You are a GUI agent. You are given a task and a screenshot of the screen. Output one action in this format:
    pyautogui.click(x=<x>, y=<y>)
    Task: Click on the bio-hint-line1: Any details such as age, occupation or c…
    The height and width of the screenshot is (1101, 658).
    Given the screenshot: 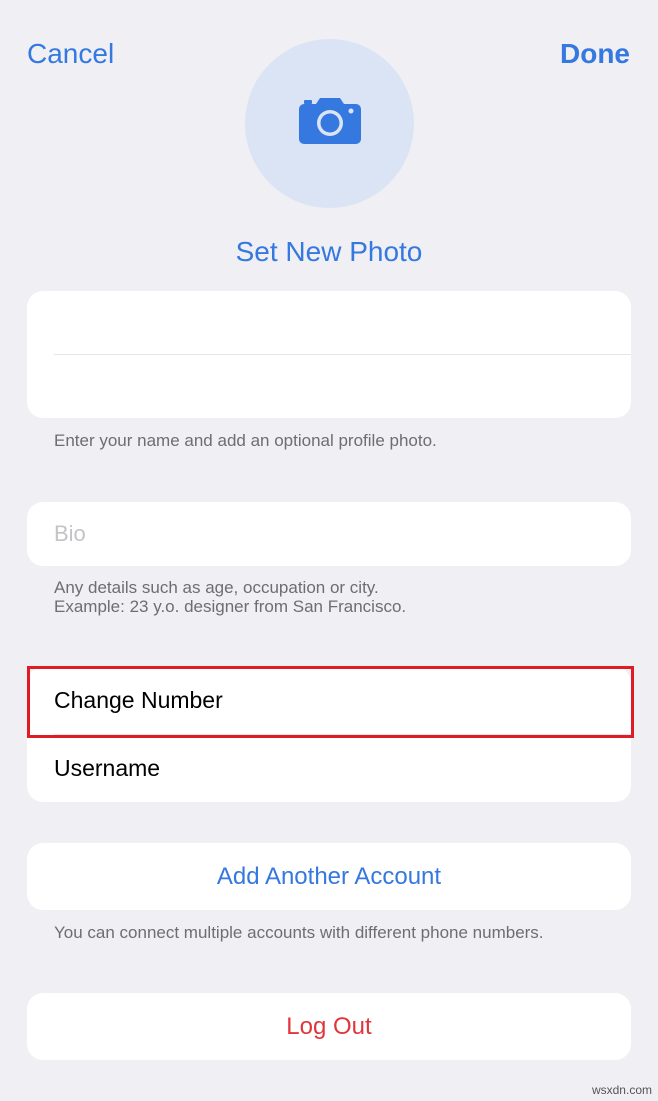 What is the action you would take?
    pyautogui.click(x=216, y=587)
    